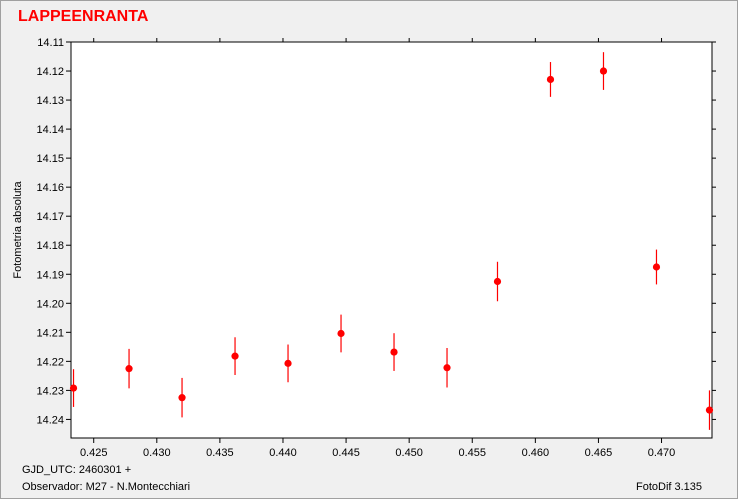 The image size is (738, 499). I want to click on x-tick-label: 0.465, so click(599, 453).